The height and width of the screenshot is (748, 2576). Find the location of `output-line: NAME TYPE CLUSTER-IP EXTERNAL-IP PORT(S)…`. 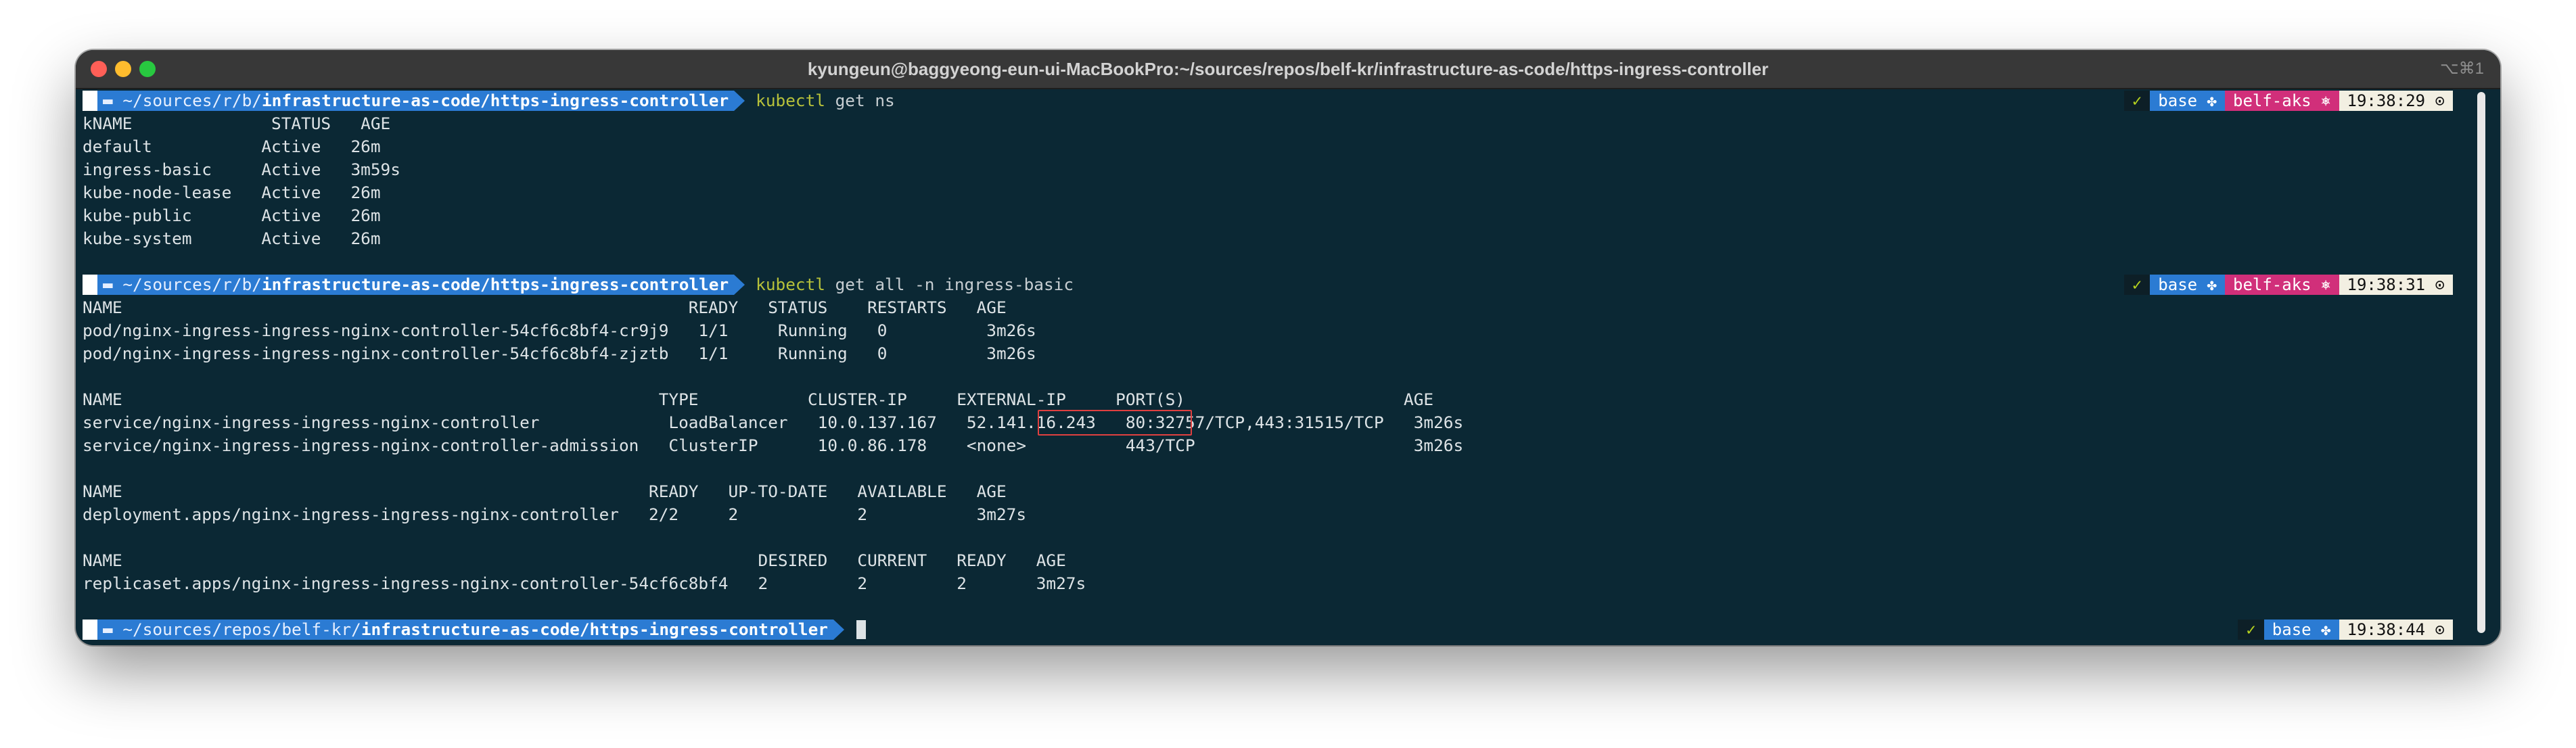

output-line: NAME TYPE CLUSTER-IP EXTERNAL-IP PORT(S)… is located at coordinates (758, 399).